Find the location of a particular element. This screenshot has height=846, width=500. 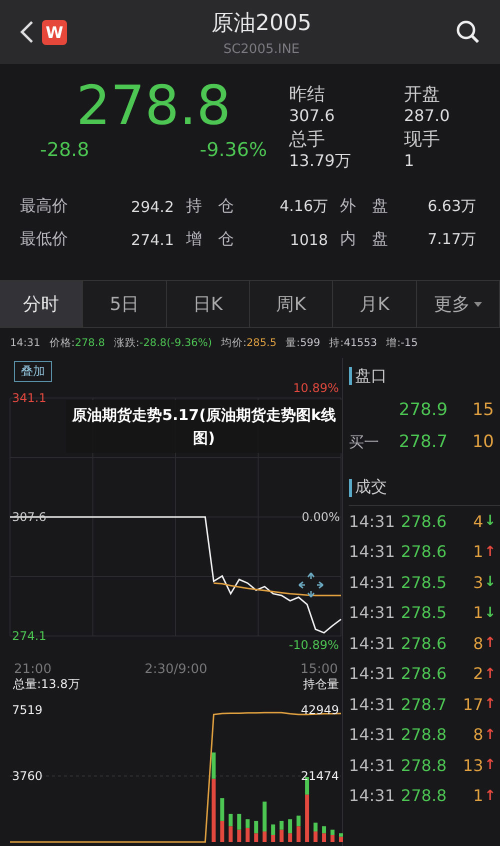

contract-code: SC2005.INE is located at coordinates (261, 49).